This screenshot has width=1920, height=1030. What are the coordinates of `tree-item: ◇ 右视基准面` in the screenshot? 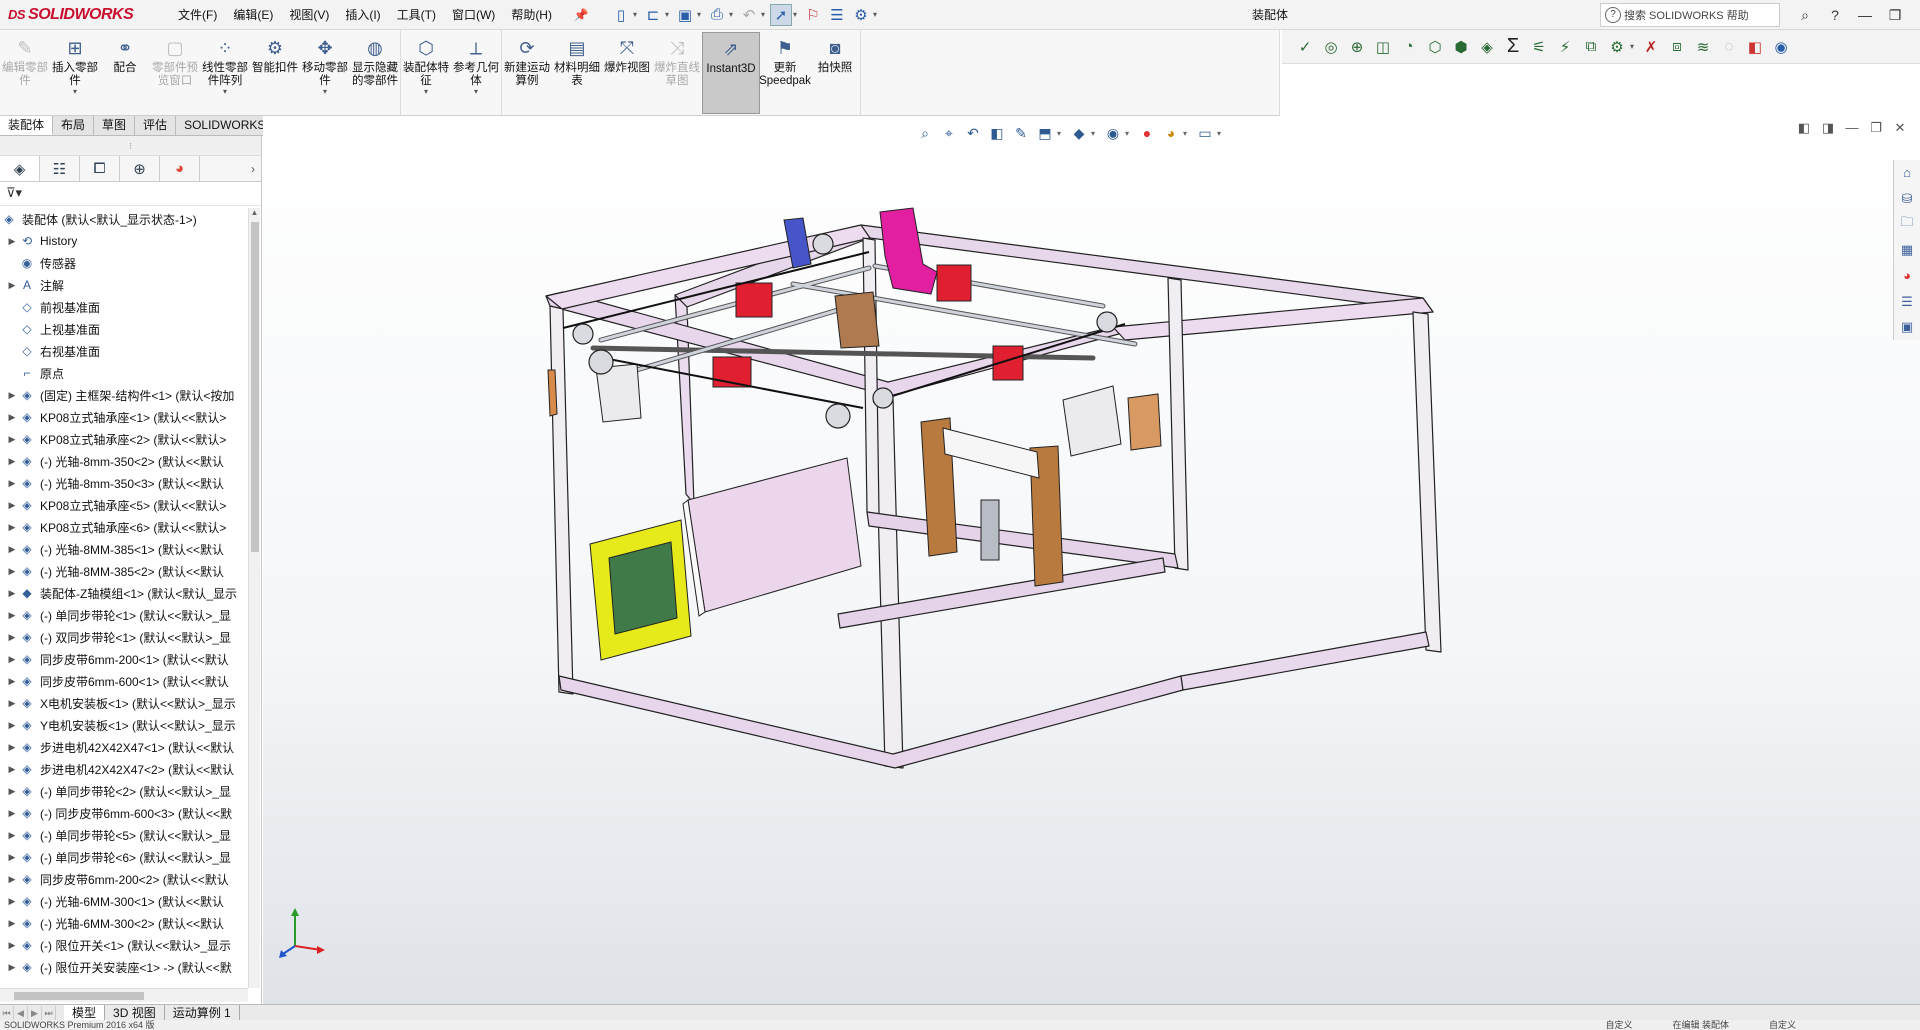 It's located at (124, 351).